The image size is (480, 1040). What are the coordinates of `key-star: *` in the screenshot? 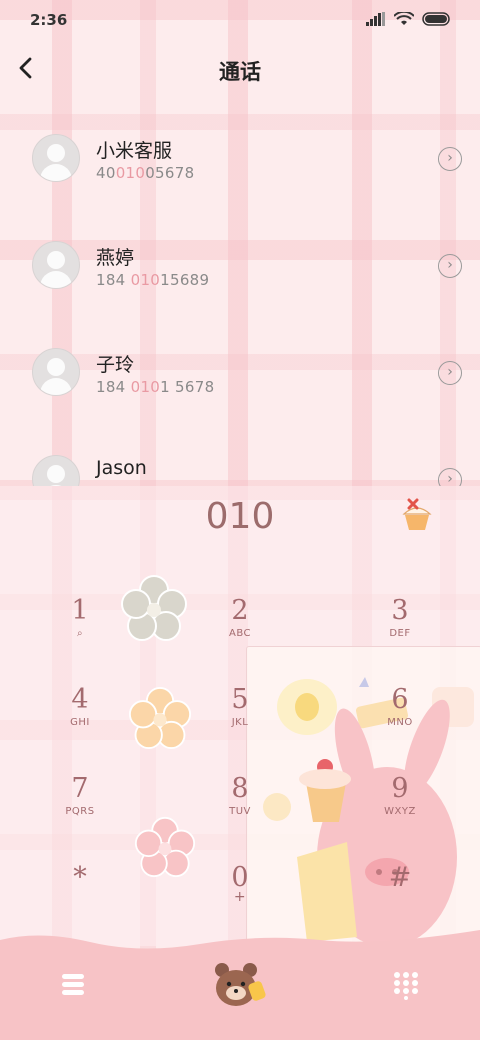 It's located at (80, 898).